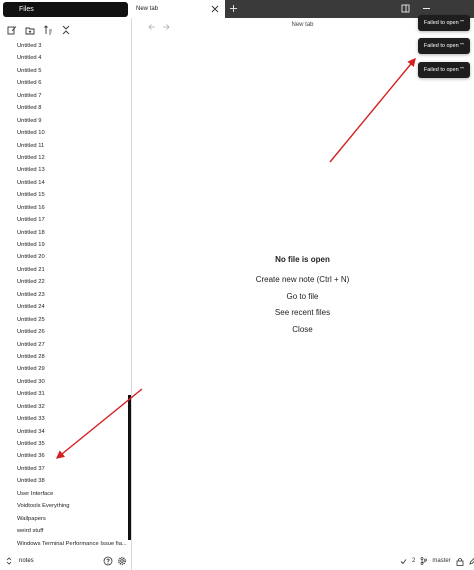 This screenshot has height=570, width=474. What do you see at coordinates (63, 183) in the screenshot?
I see `file-list-item: Untitled 14` at bounding box center [63, 183].